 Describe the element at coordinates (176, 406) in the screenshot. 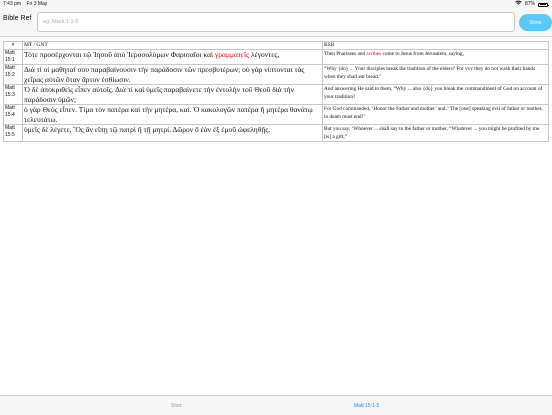

I see `start-button: Start` at that location.